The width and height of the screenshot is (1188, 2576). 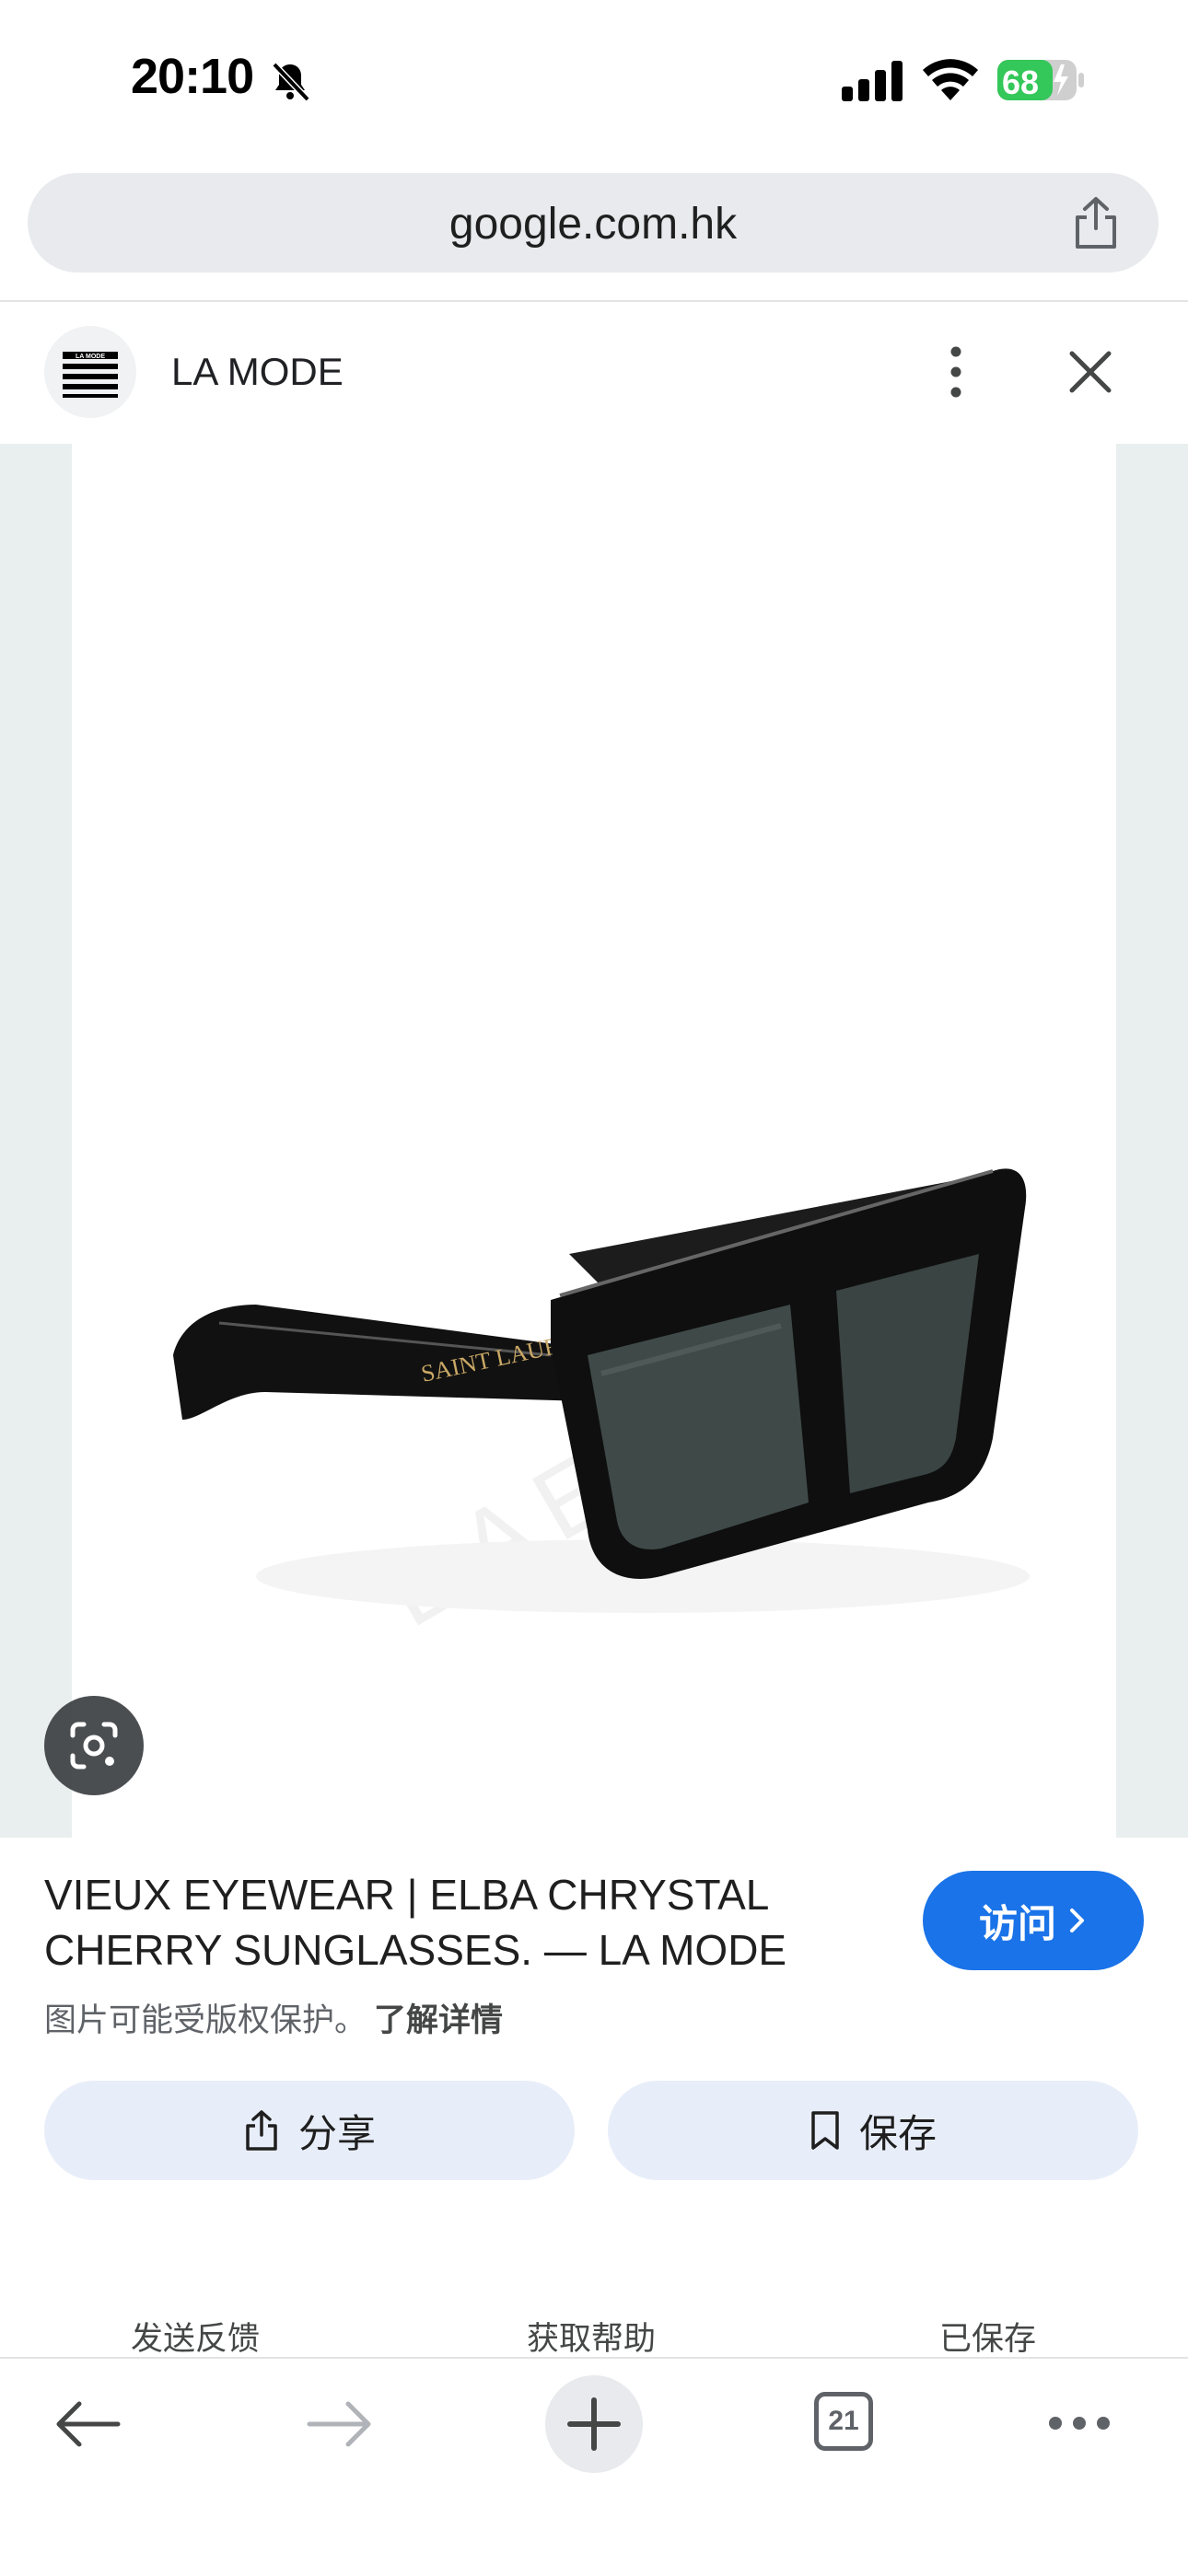 I want to click on share-button: 分享, so click(x=309, y=2130).